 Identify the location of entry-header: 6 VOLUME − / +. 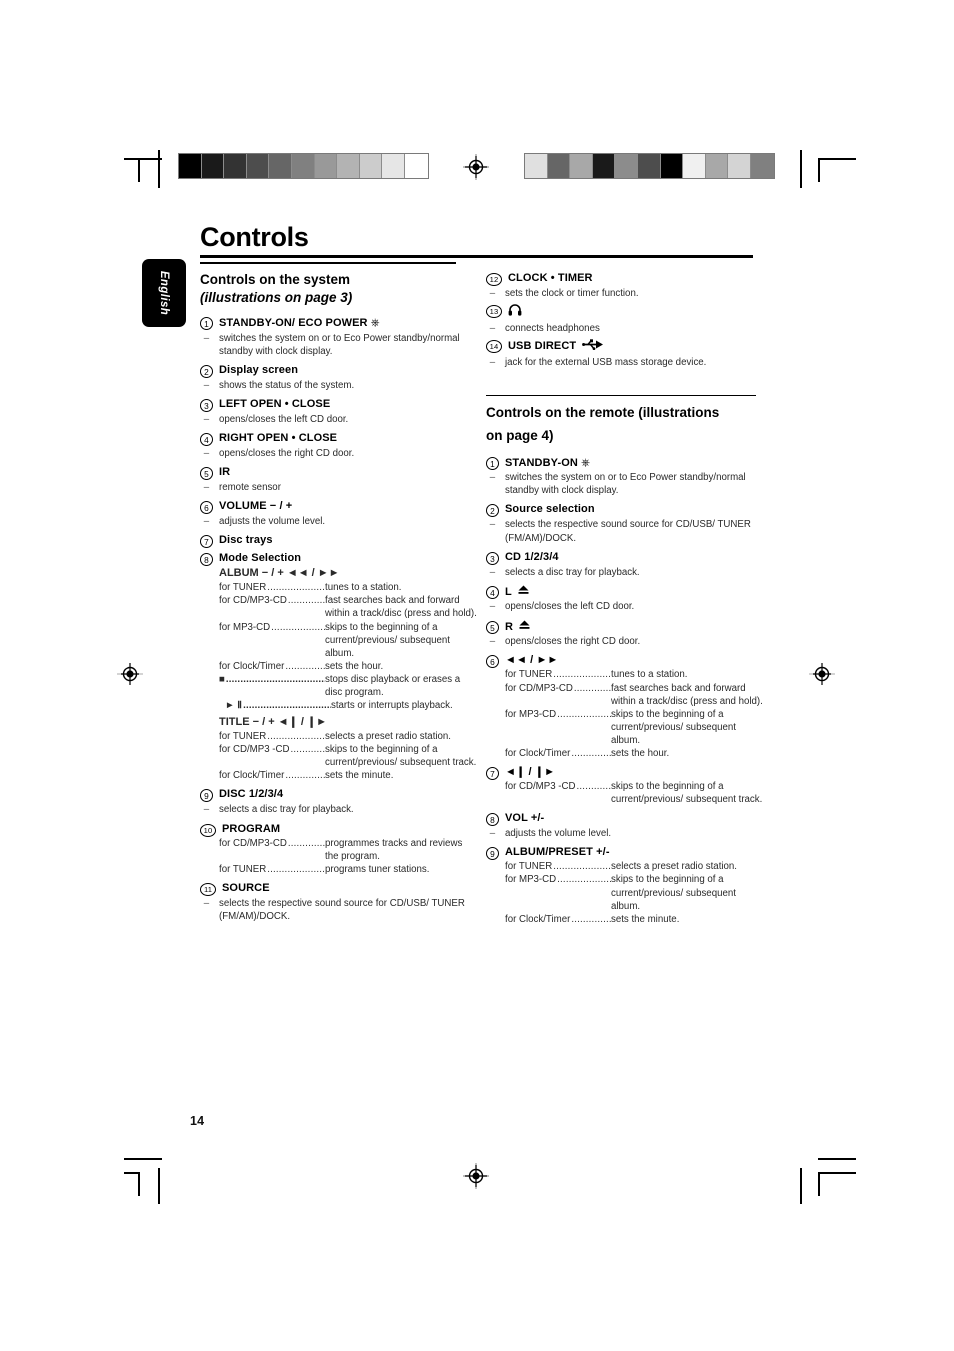
(339, 507).